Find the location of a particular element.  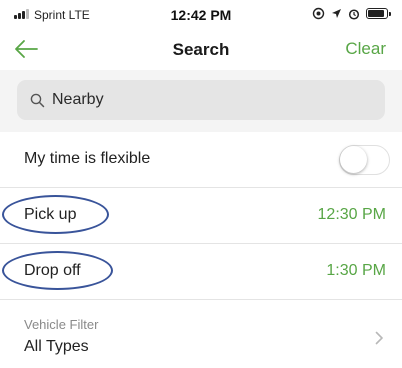

page-title: Search is located at coordinates (201, 49).